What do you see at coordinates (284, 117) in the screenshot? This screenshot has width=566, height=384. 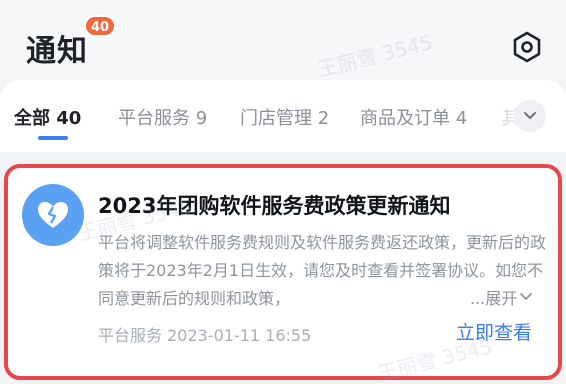 I see `tab-store-management: 门店管理 2` at bounding box center [284, 117].